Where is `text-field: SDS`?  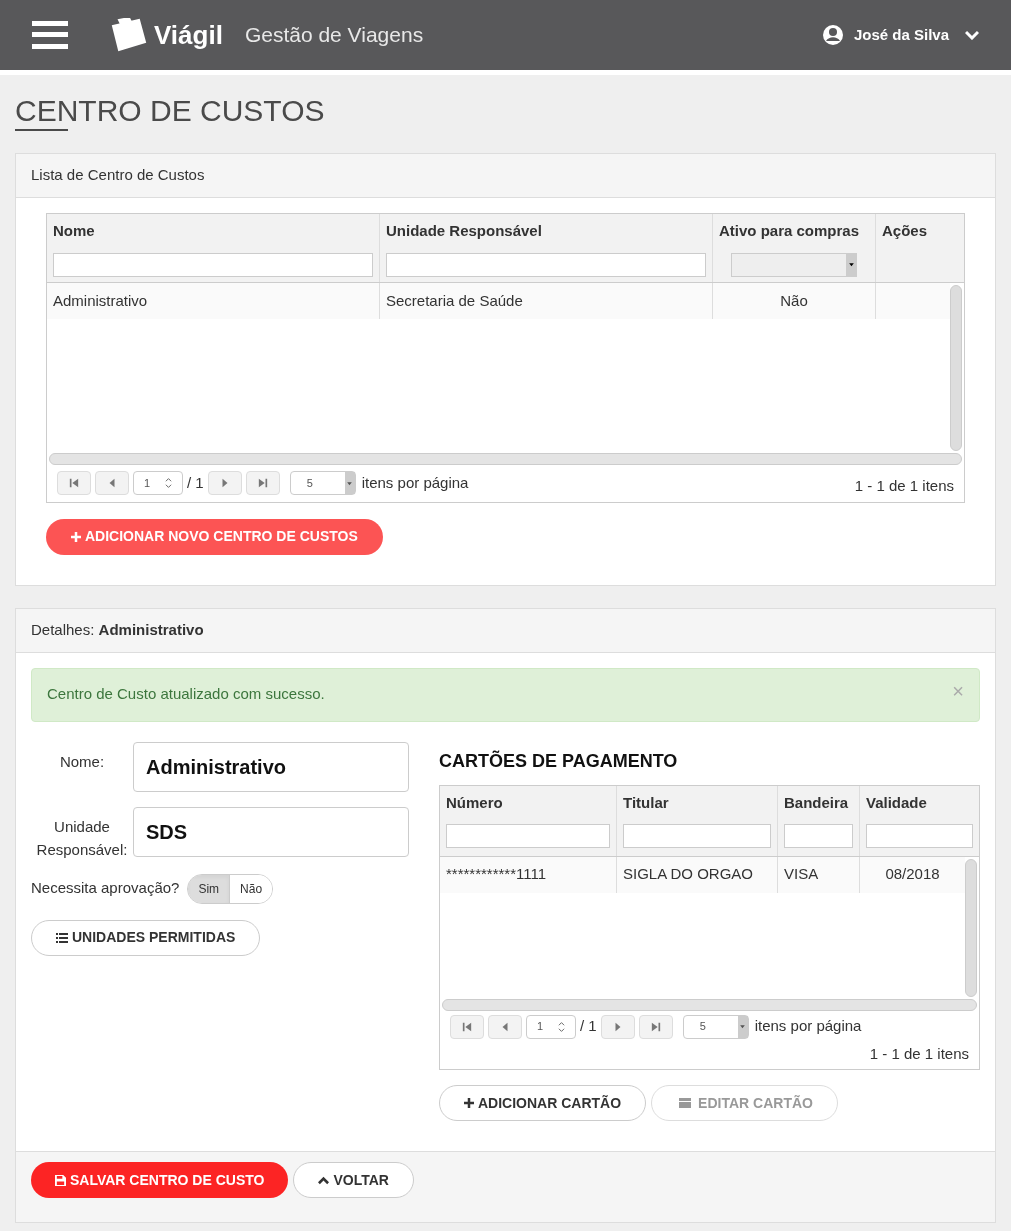 text-field: SDS is located at coordinates (271, 831).